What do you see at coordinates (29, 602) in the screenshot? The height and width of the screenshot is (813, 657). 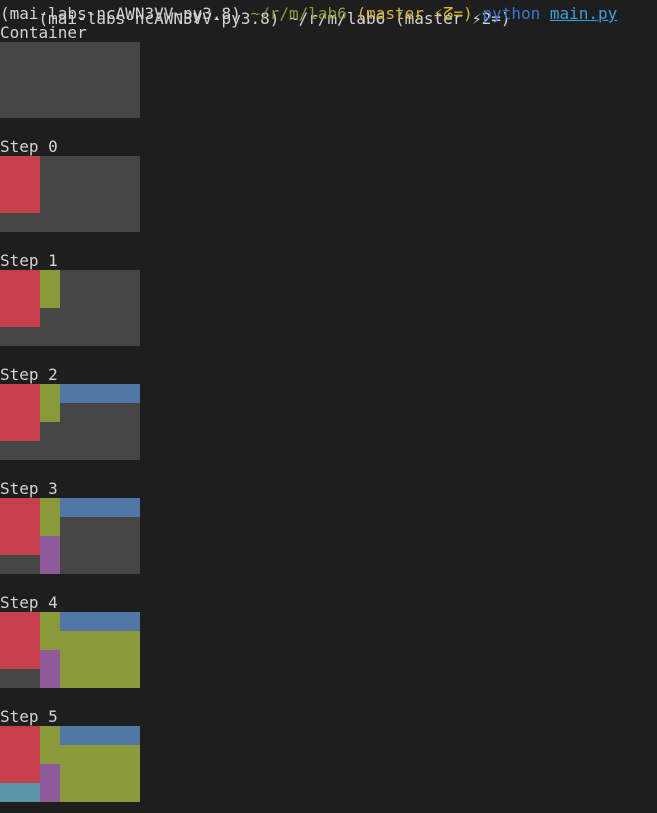 I see `section-label-step-4: Step 4` at bounding box center [29, 602].